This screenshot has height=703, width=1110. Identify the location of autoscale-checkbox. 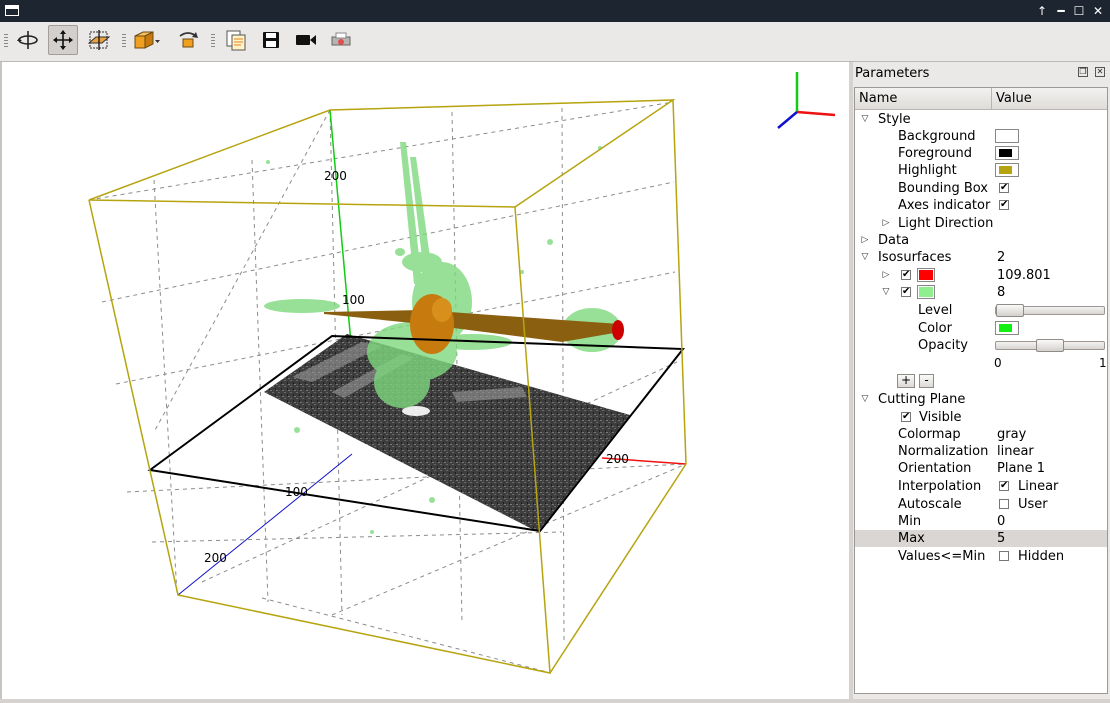
(1004, 504).